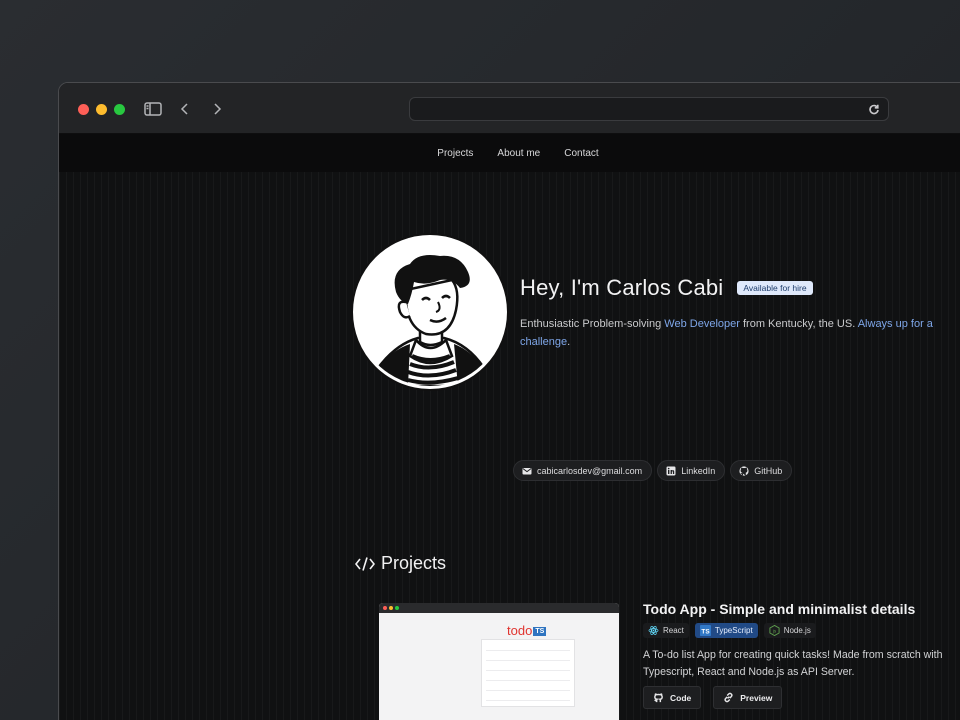 Image resolution: width=960 pixels, height=720 pixels. What do you see at coordinates (518, 153) in the screenshot?
I see `nav-about-link: About me` at bounding box center [518, 153].